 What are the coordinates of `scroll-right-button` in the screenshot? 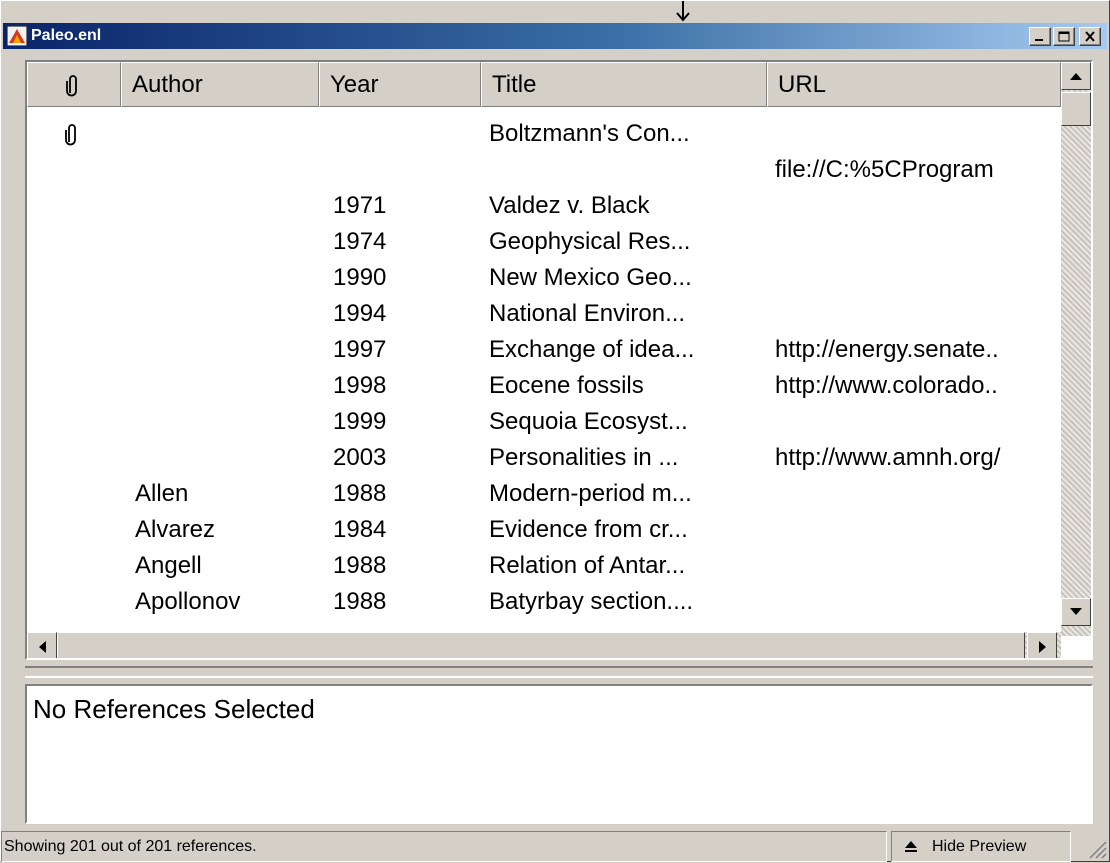 It's located at (1042, 645).